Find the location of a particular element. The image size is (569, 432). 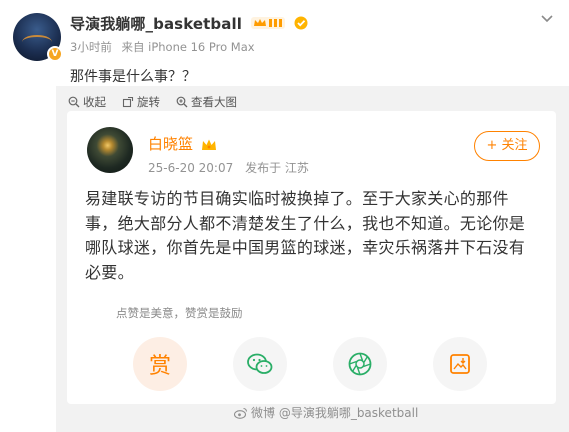

rotate-icon is located at coordinates (128, 102).